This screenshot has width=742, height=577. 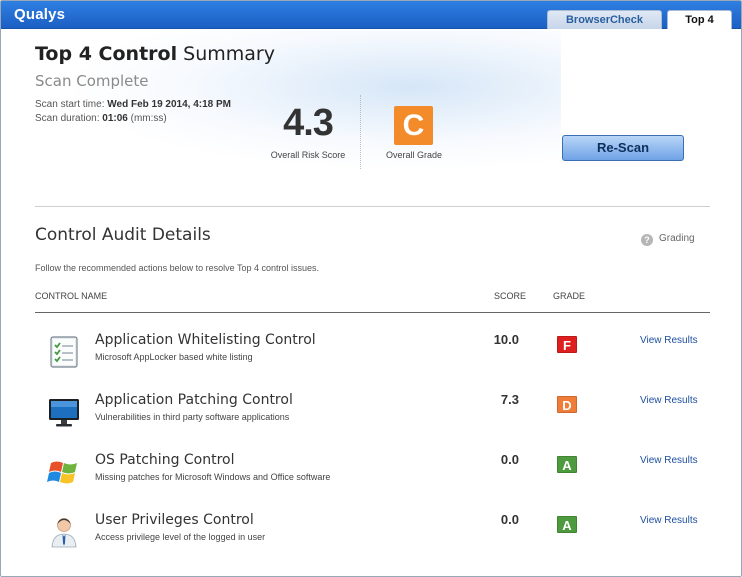 What do you see at coordinates (64, 532) in the screenshot?
I see `user-icon` at bounding box center [64, 532].